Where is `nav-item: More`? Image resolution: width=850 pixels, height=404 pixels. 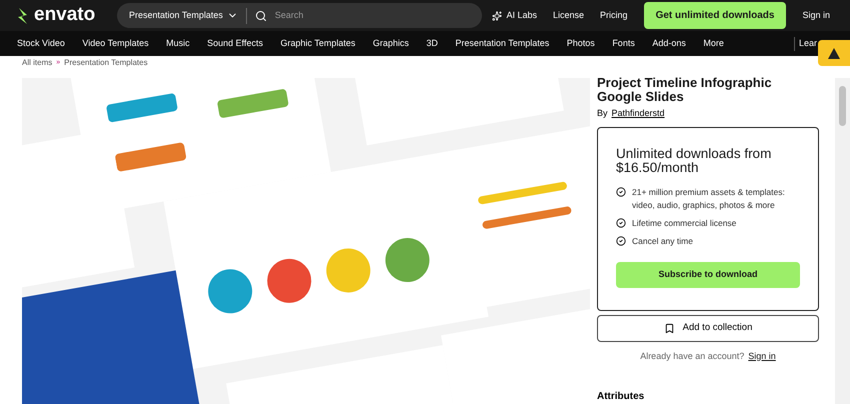
nav-item: More is located at coordinates (713, 43).